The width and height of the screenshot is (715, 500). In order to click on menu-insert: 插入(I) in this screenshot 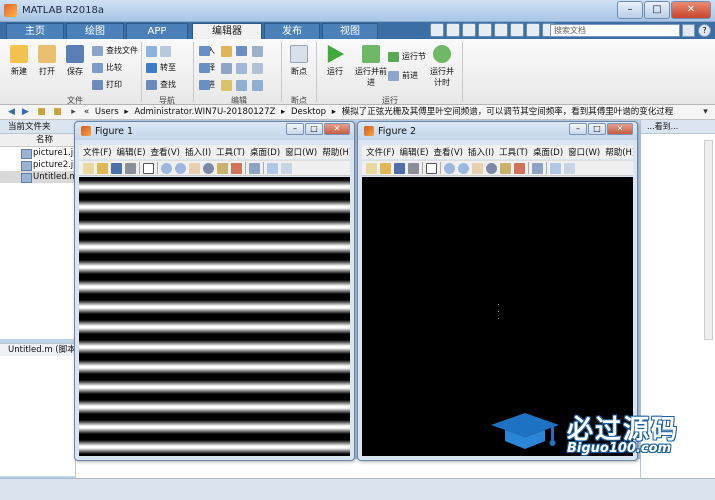, I will do `click(481, 152)`.